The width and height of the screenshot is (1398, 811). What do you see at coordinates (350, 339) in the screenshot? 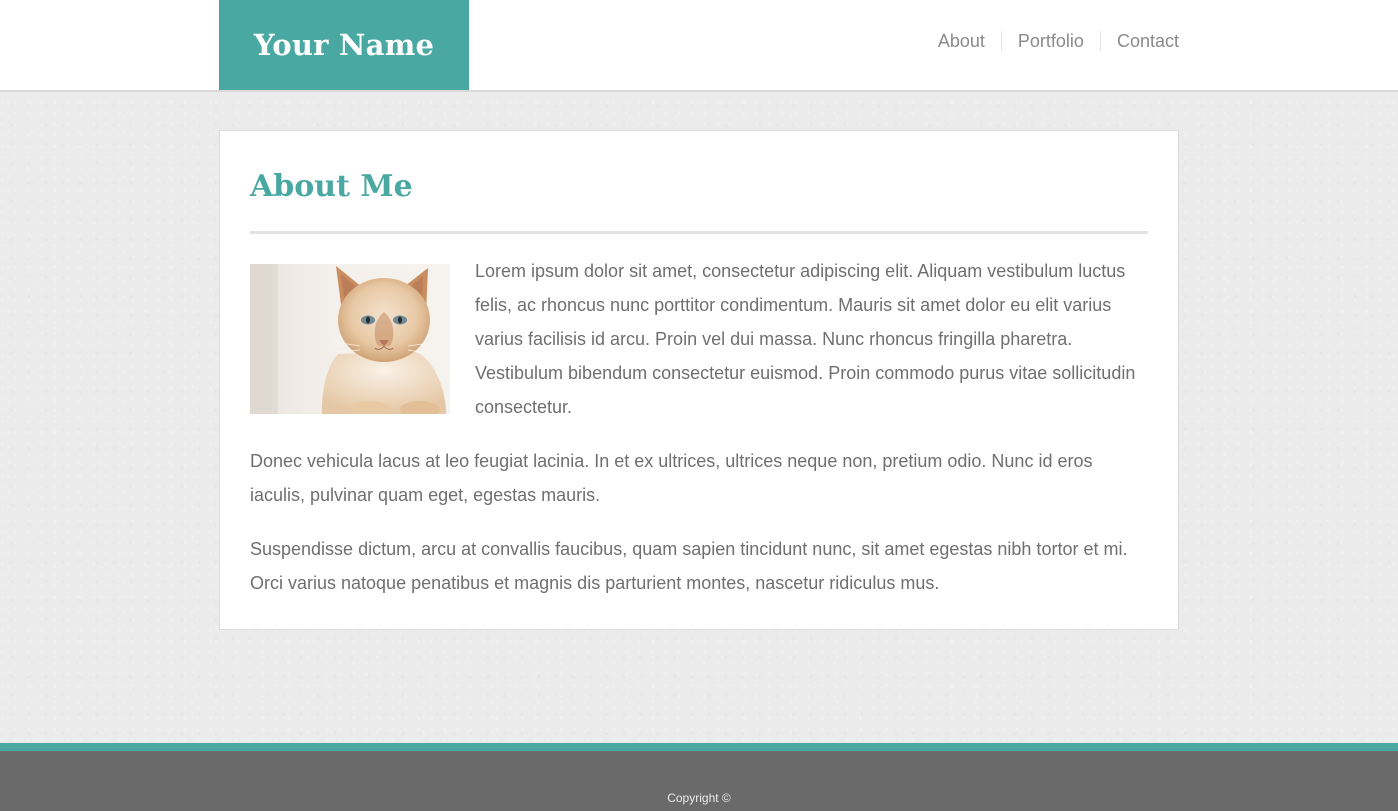
I see `cat-photo` at bounding box center [350, 339].